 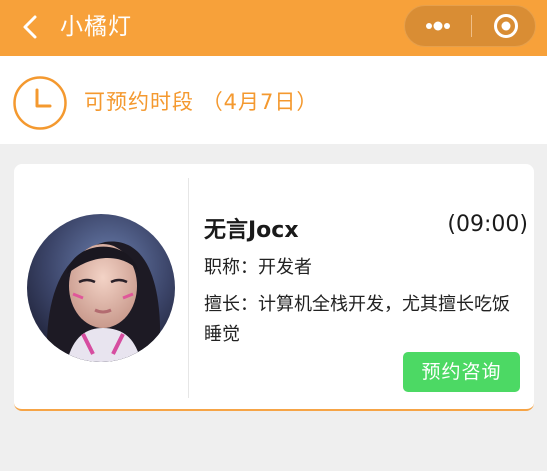 What do you see at coordinates (260, 102) in the screenshot?
I see `timeslot-date: （4月7日）` at bounding box center [260, 102].